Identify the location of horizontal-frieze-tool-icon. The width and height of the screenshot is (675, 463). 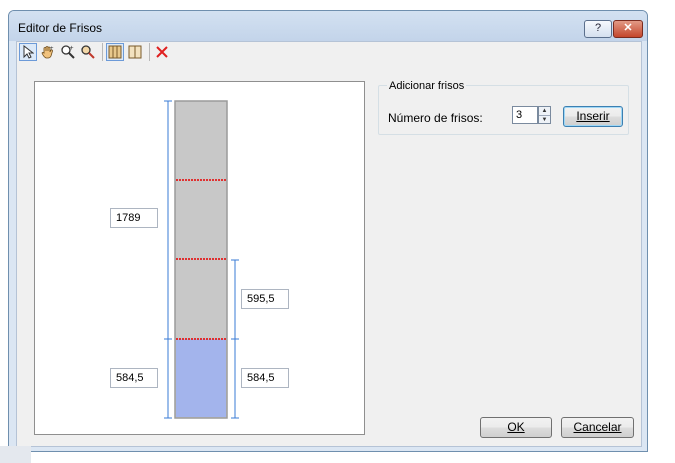
(115, 52).